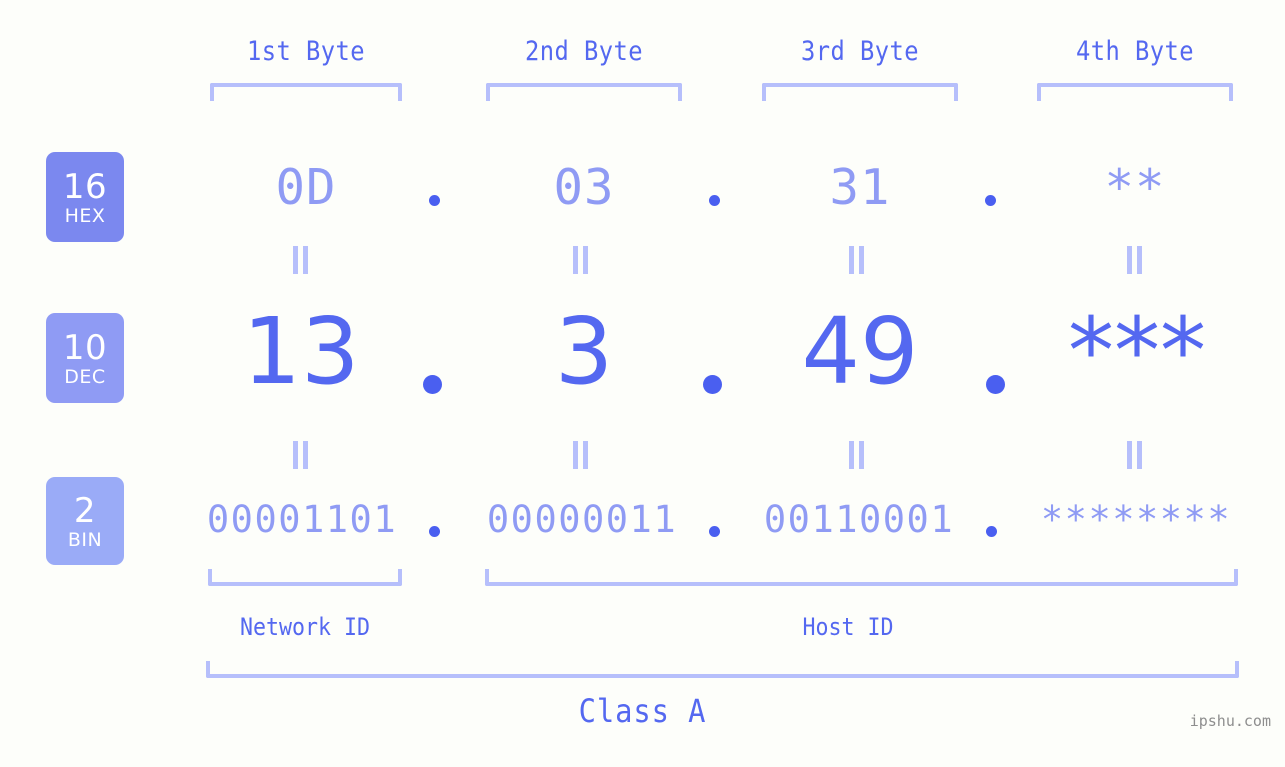 The height and width of the screenshot is (767, 1285). Describe the element at coordinates (85, 216) in the screenshot. I see `radix-badge-hex-name: HEX` at that location.